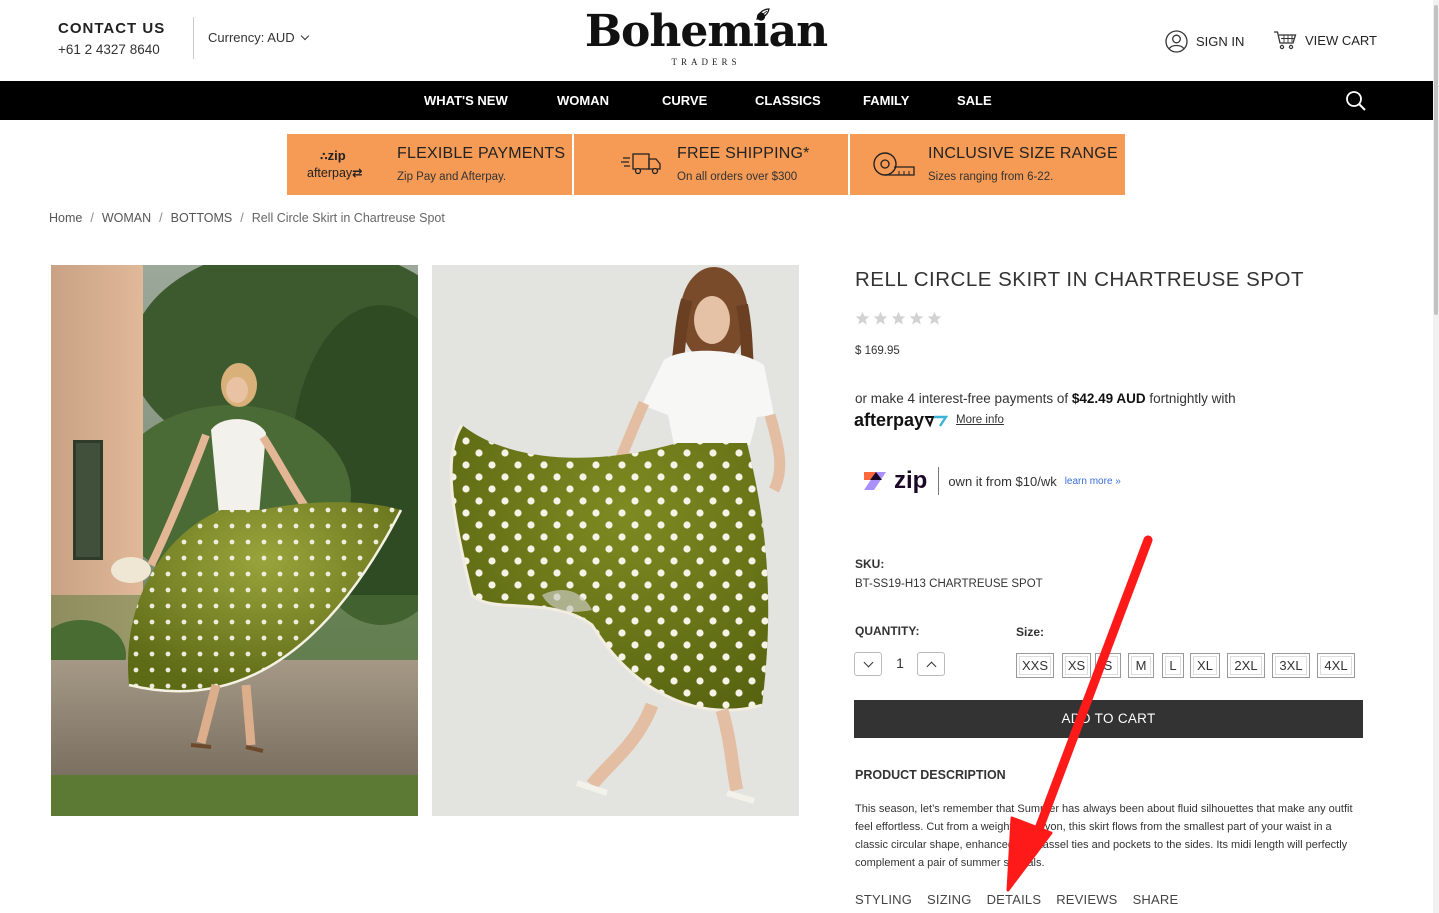 This screenshot has width=1439, height=913. What do you see at coordinates (1285, 40) in the screenshot?
I see `cart-icon` at bounding box center [1285, 40].